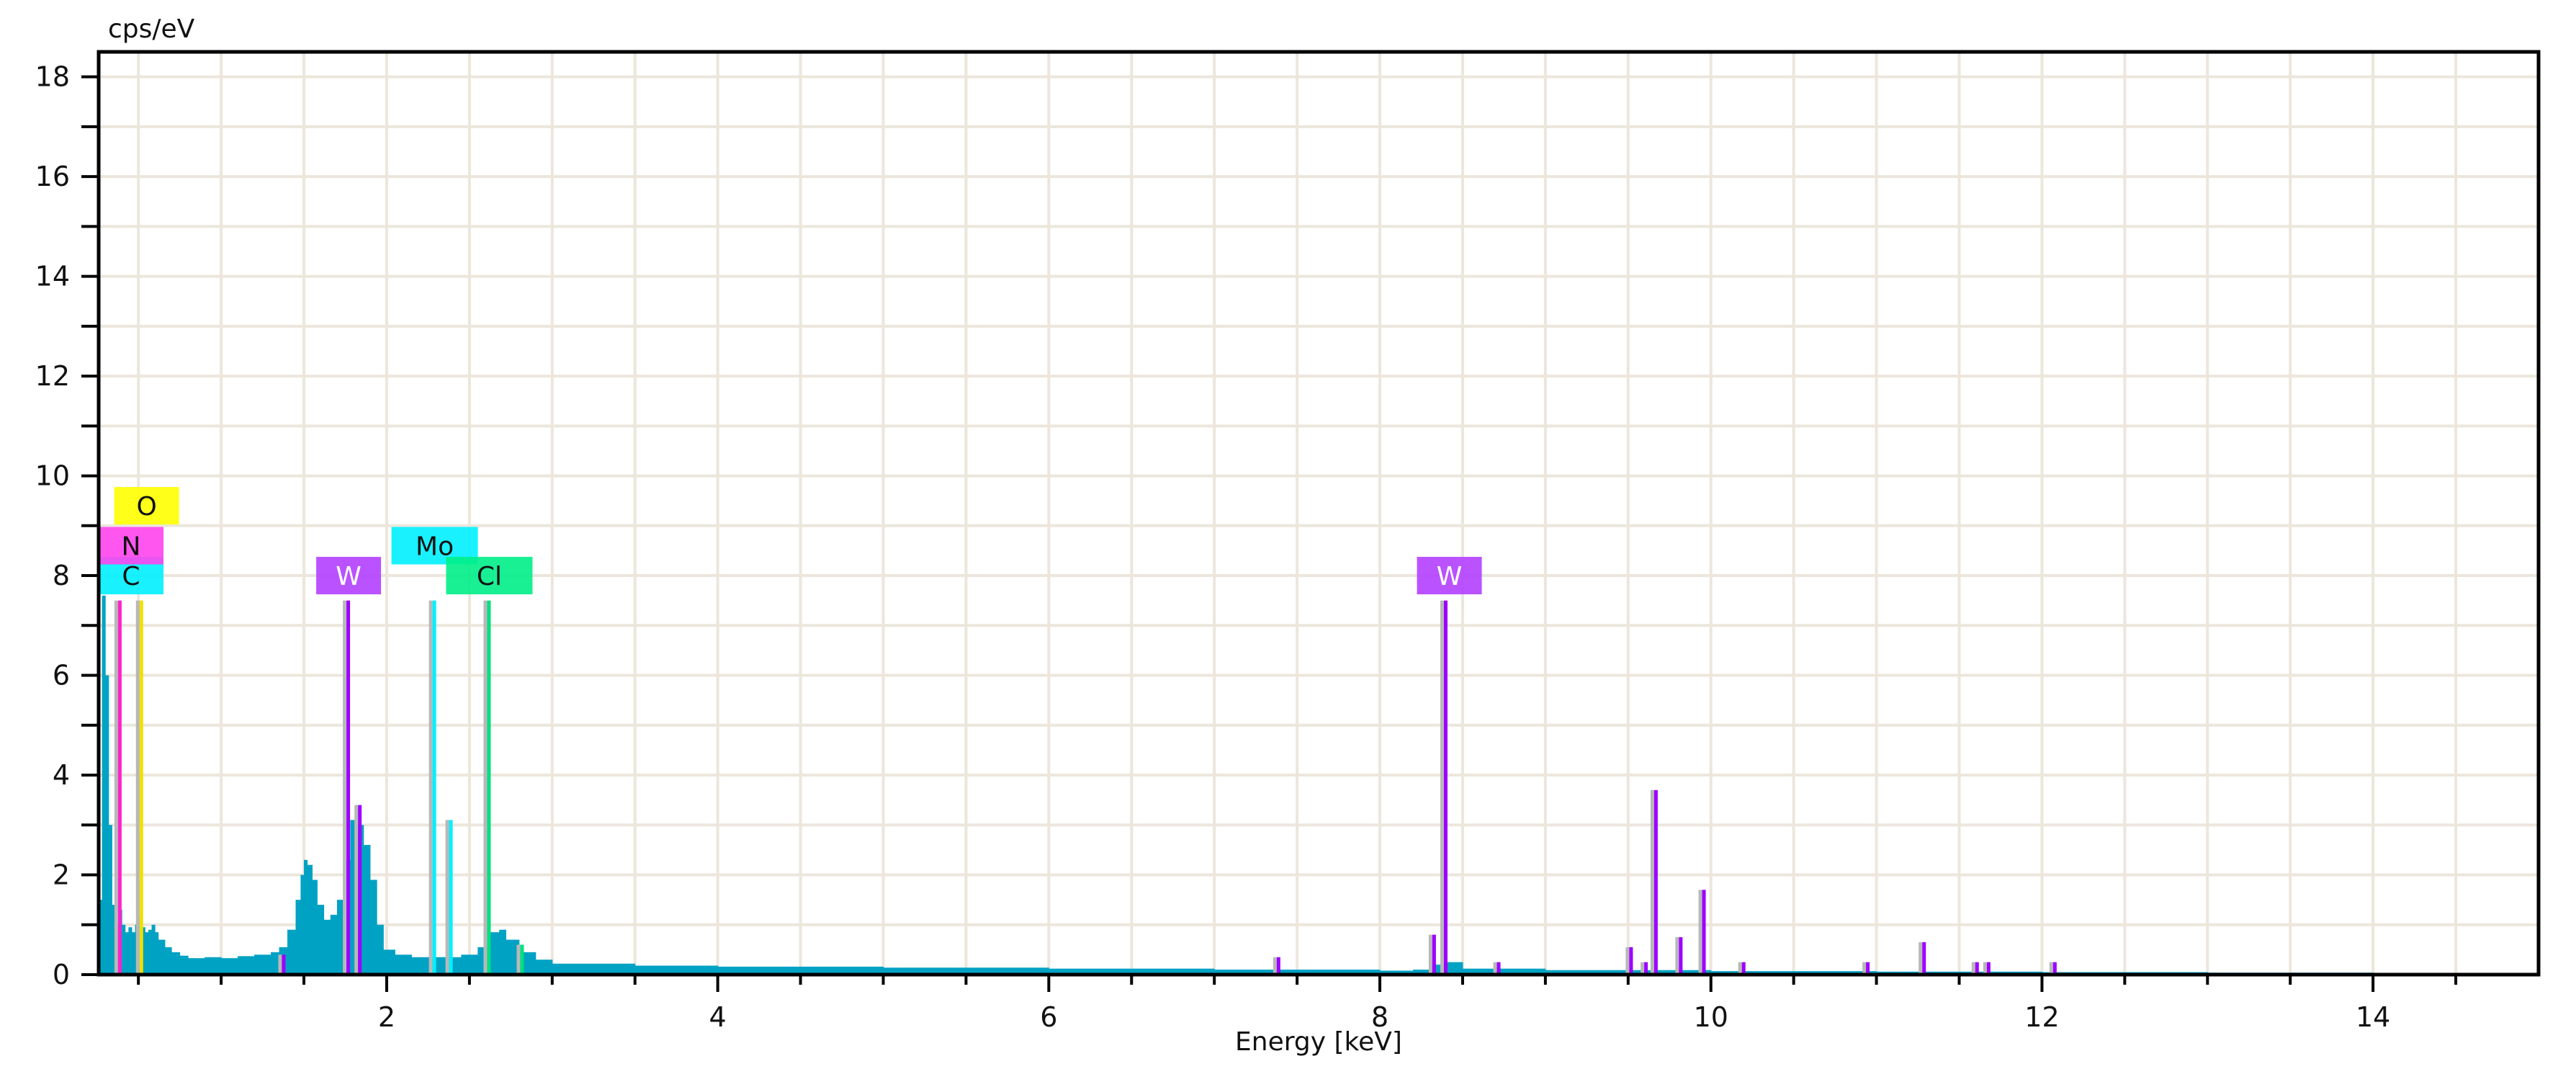 The height and width of the screenshot is (1087, 2576). I want to click on y-tick-label: 6, so click(61, 676).